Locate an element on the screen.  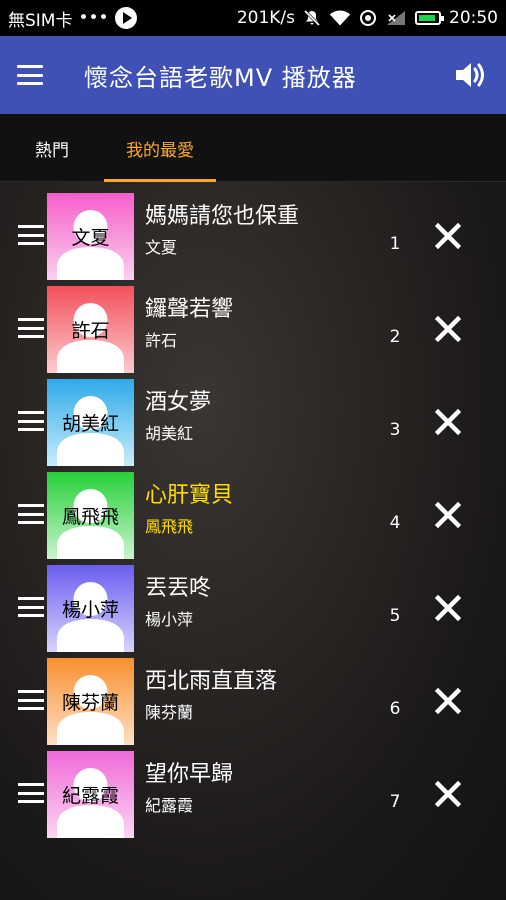
volume-button is located at coordinates (471, 75).